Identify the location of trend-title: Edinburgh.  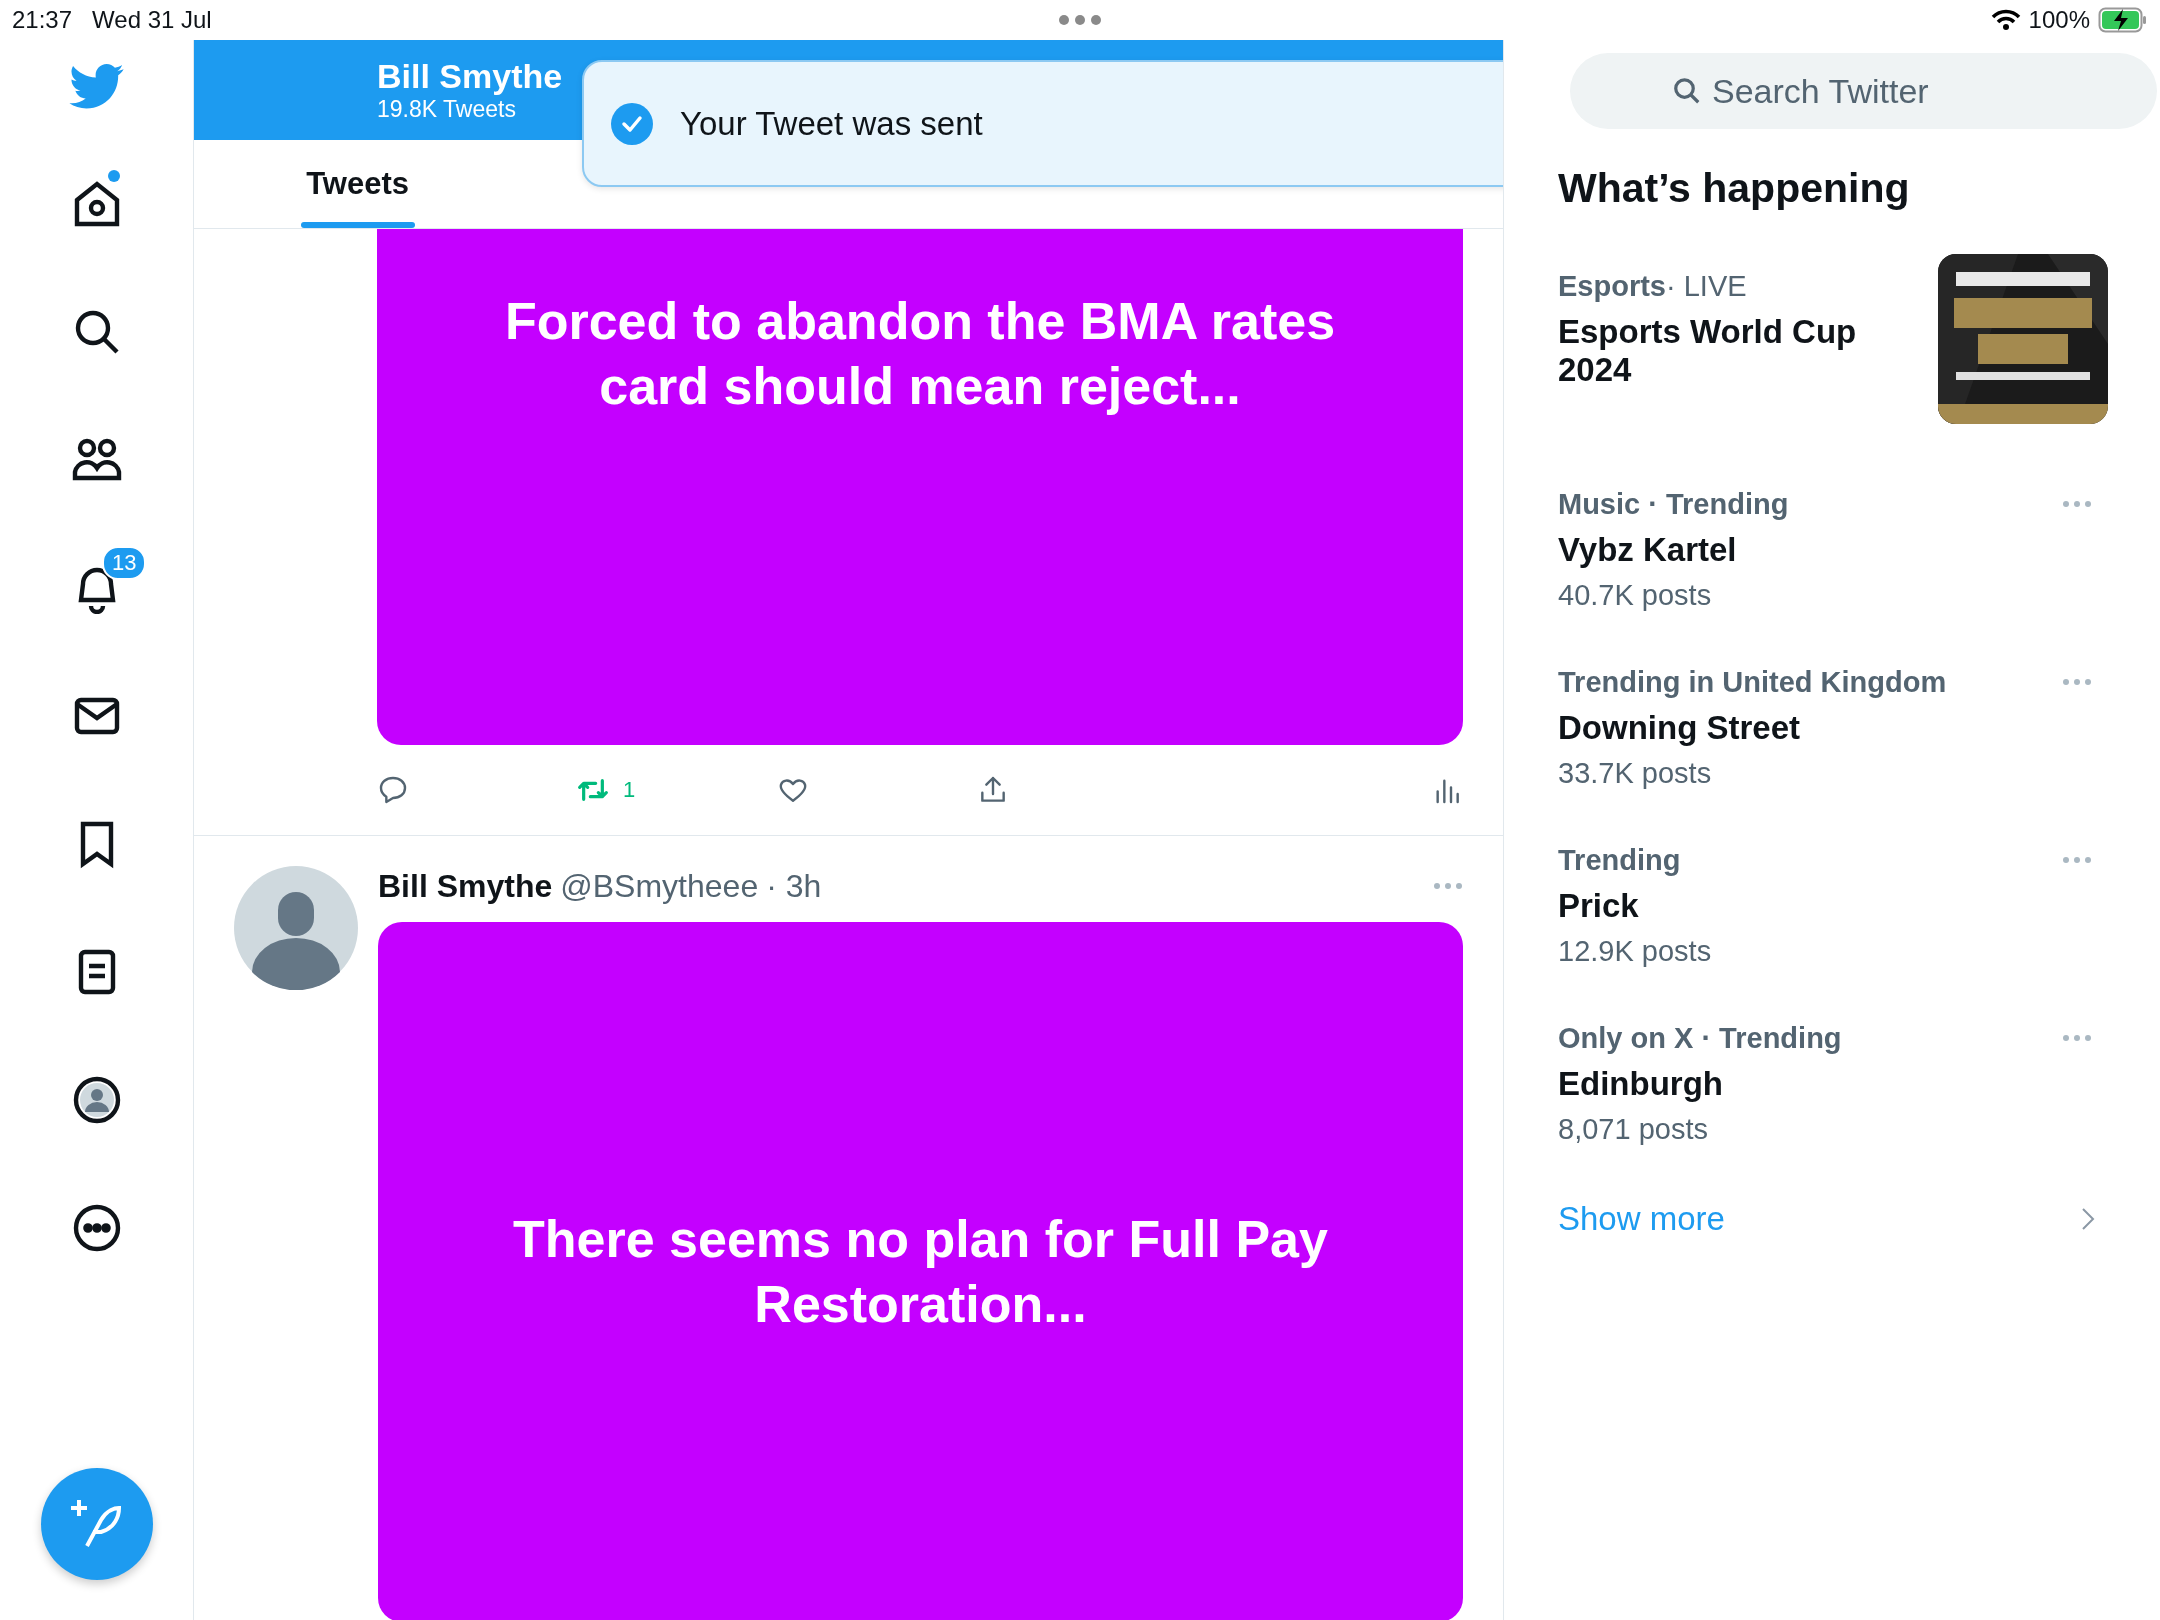
(1810, 1084).